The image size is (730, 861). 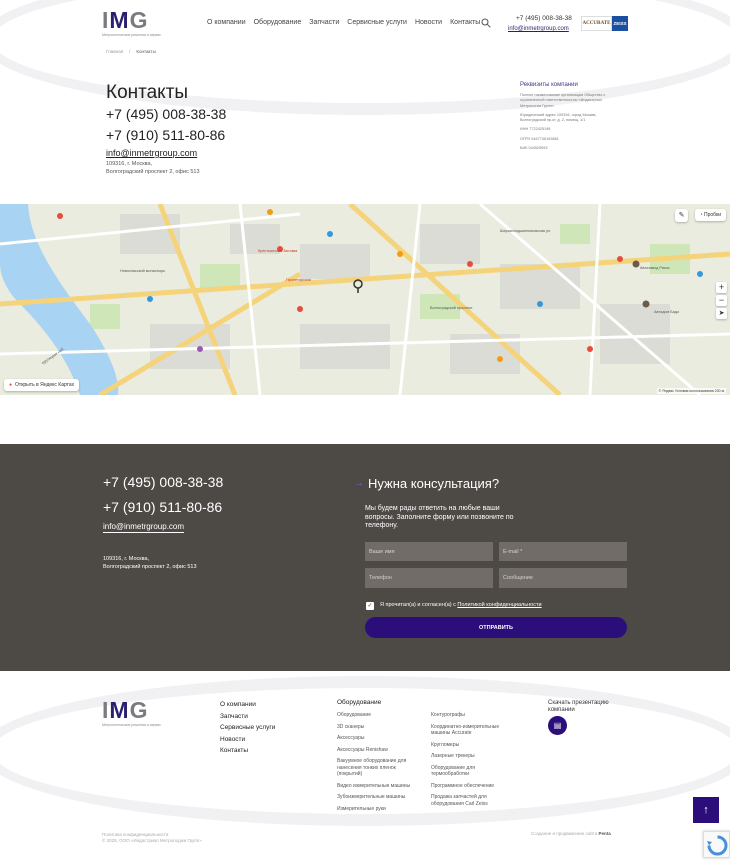 I want to click on recaptcha-badge, so click(x=716, y=844).